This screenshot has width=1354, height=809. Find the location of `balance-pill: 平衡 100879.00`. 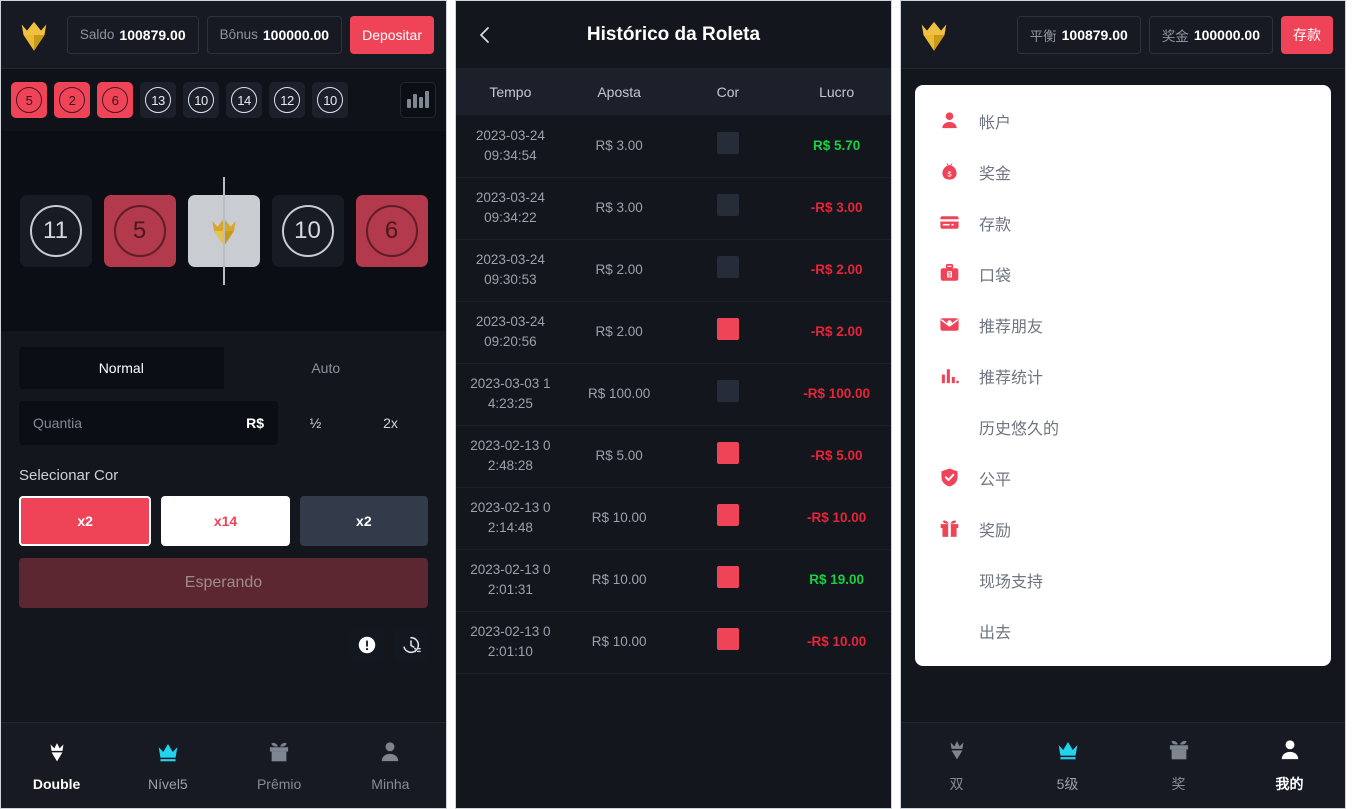

balance-pill: 平衡 100879.00 is located at coordinates (1078, 34).